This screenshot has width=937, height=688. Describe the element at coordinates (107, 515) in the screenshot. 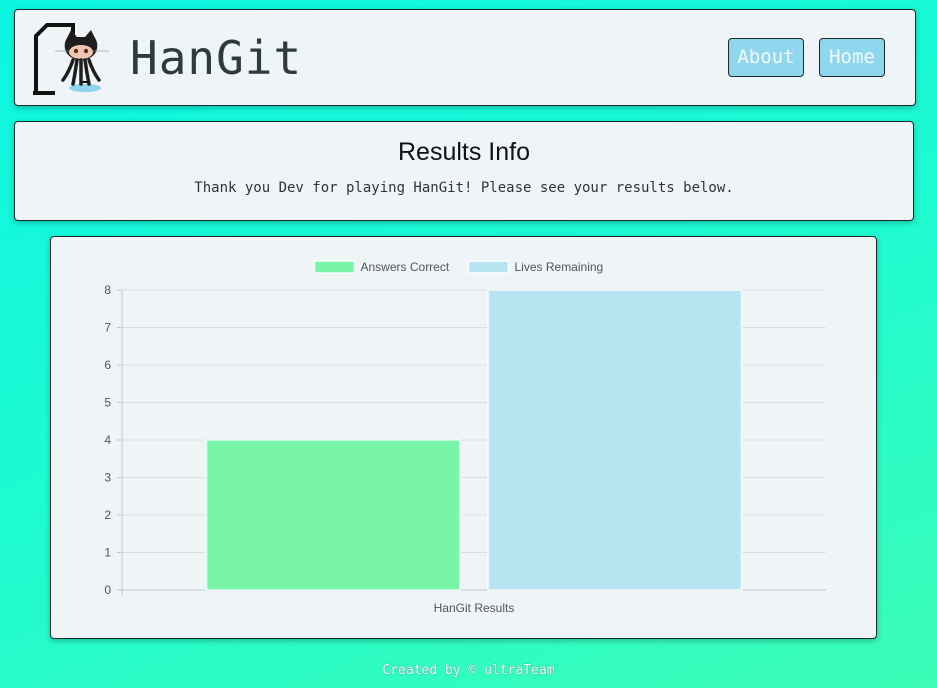

I see `y-tick-label: 2` at that location.